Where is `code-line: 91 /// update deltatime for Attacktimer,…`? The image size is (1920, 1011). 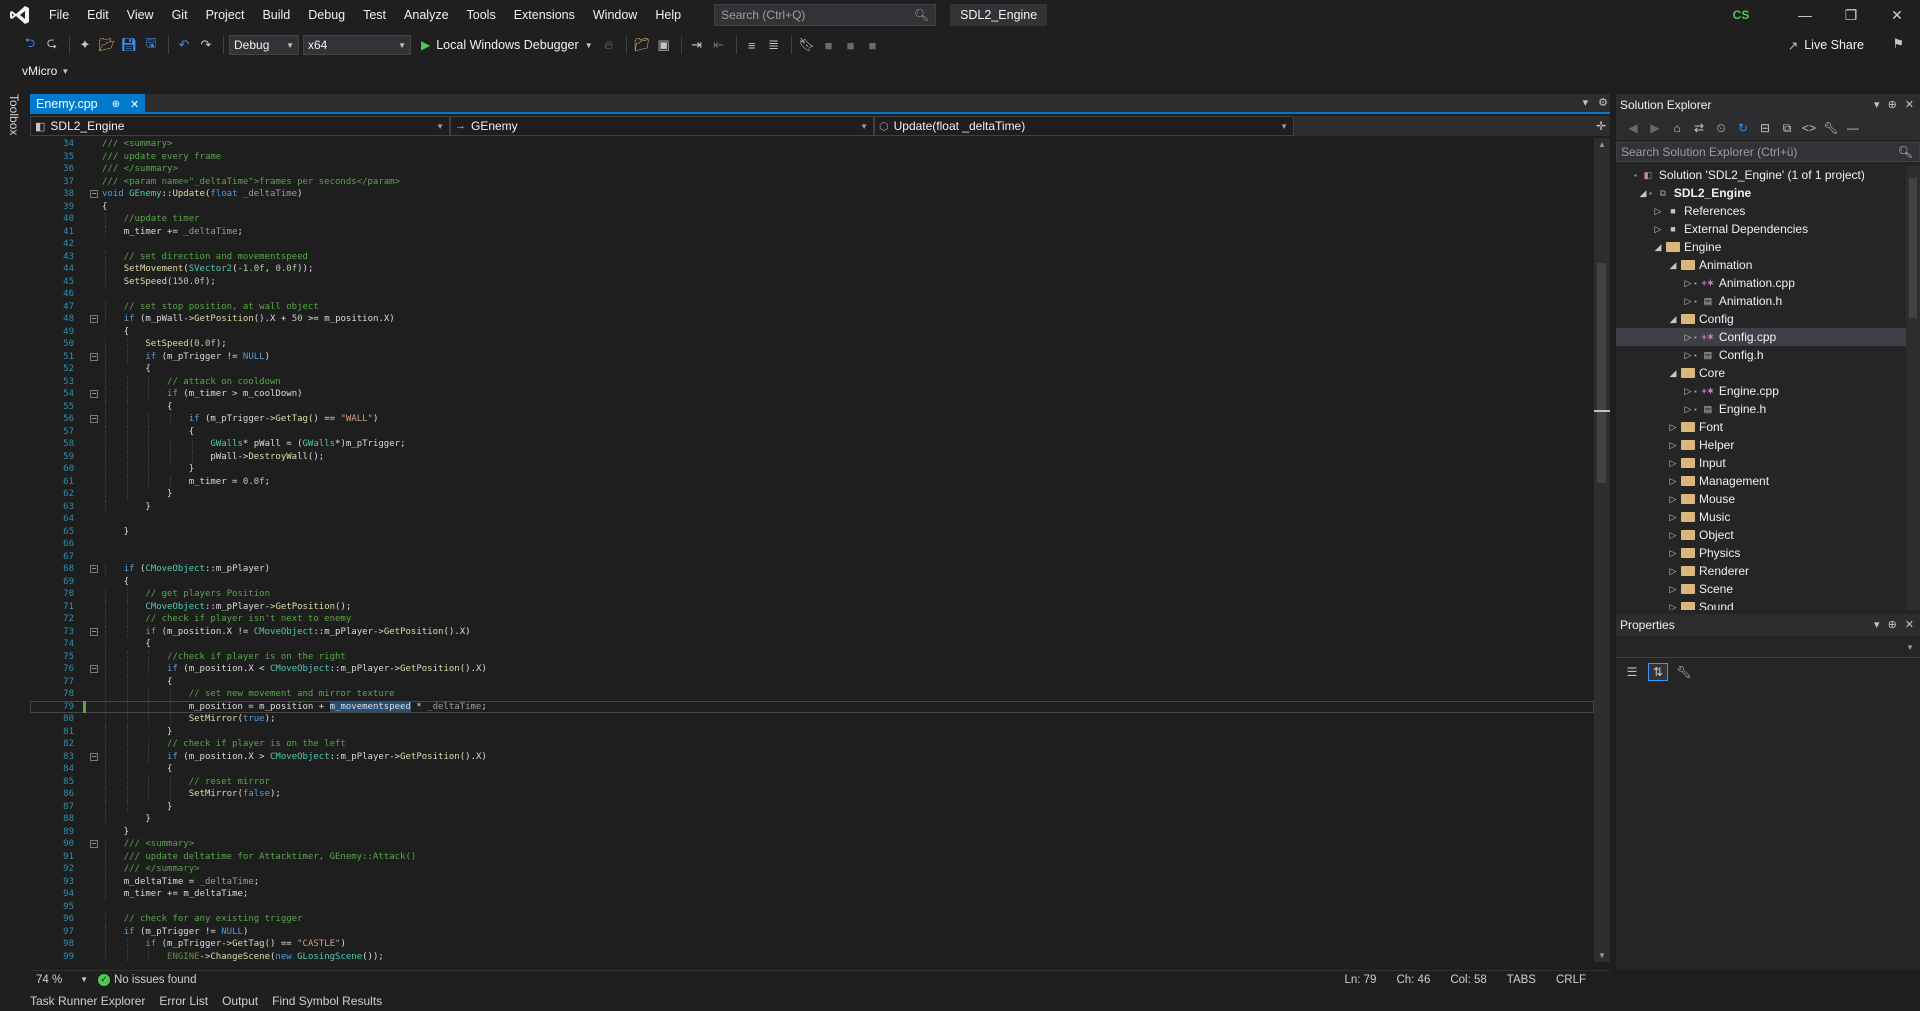 code-line: 91 /// update deltatime for Attacktimer,… is located at coordinates (812, 856).